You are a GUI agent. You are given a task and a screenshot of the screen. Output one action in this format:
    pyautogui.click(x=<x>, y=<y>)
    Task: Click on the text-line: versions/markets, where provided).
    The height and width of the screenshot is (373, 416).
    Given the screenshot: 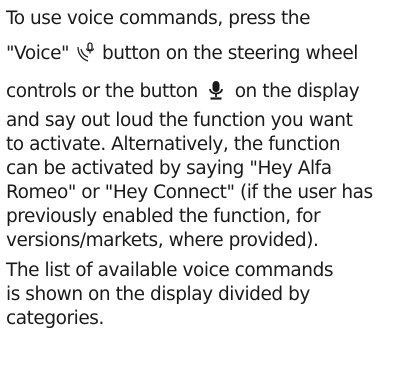 What is the action you would take?
    pyautogui.click(x=162, y=241)
    